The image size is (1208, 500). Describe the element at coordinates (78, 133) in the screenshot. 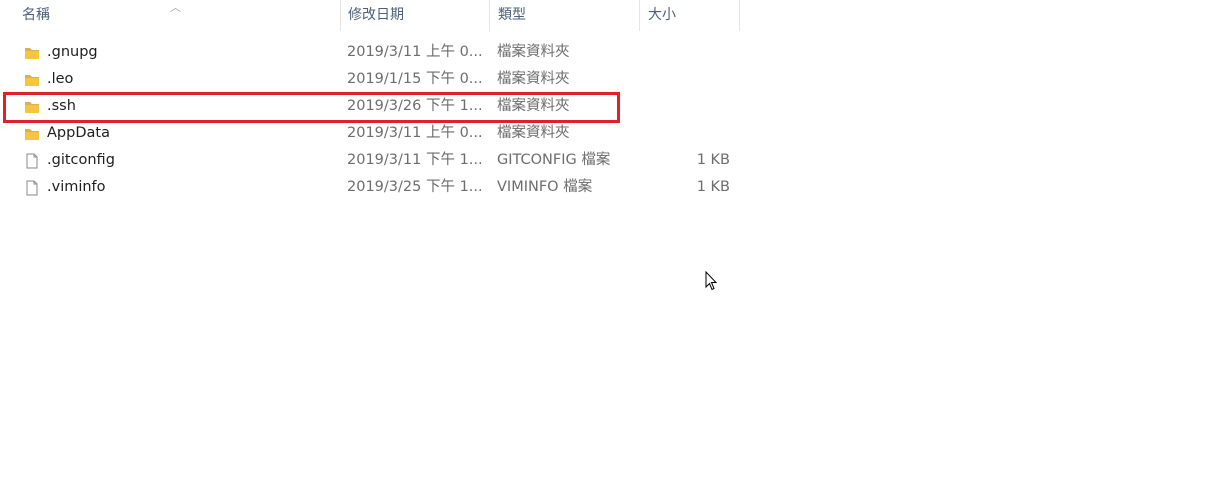

I see `file-name: AppData` at that location.